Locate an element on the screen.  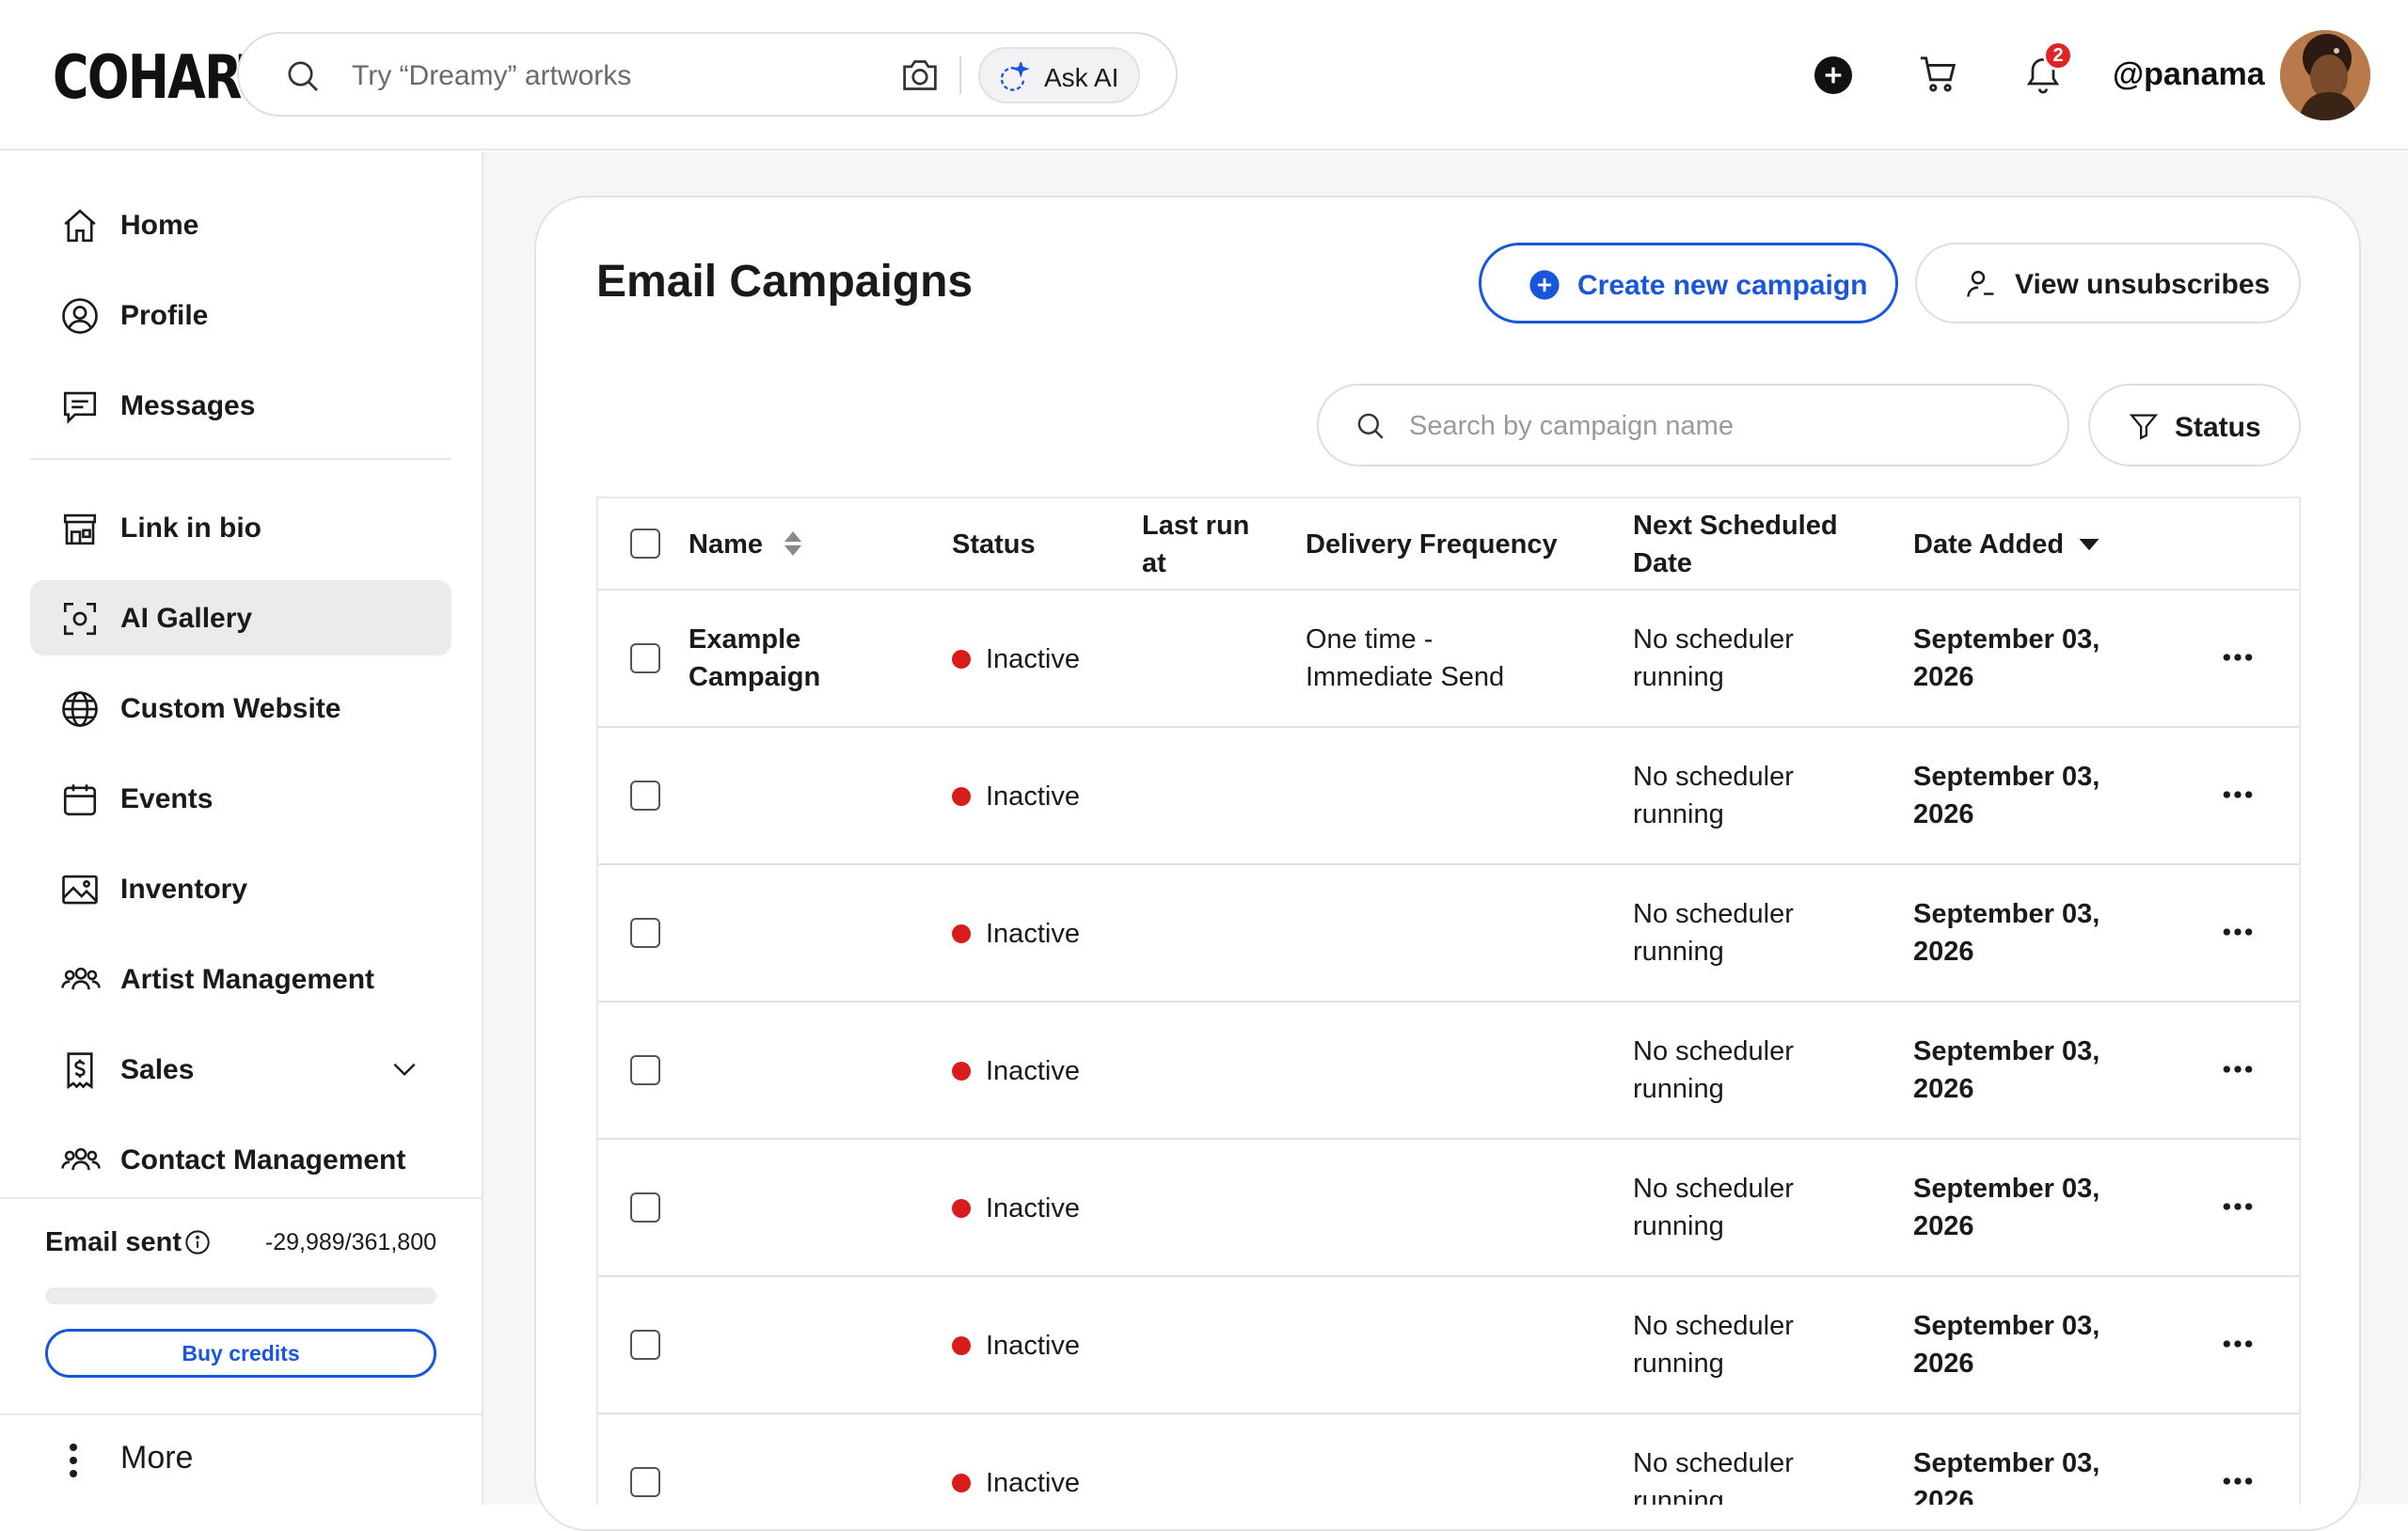
status-filter-button: Status is located at coordinates (2195, 425).